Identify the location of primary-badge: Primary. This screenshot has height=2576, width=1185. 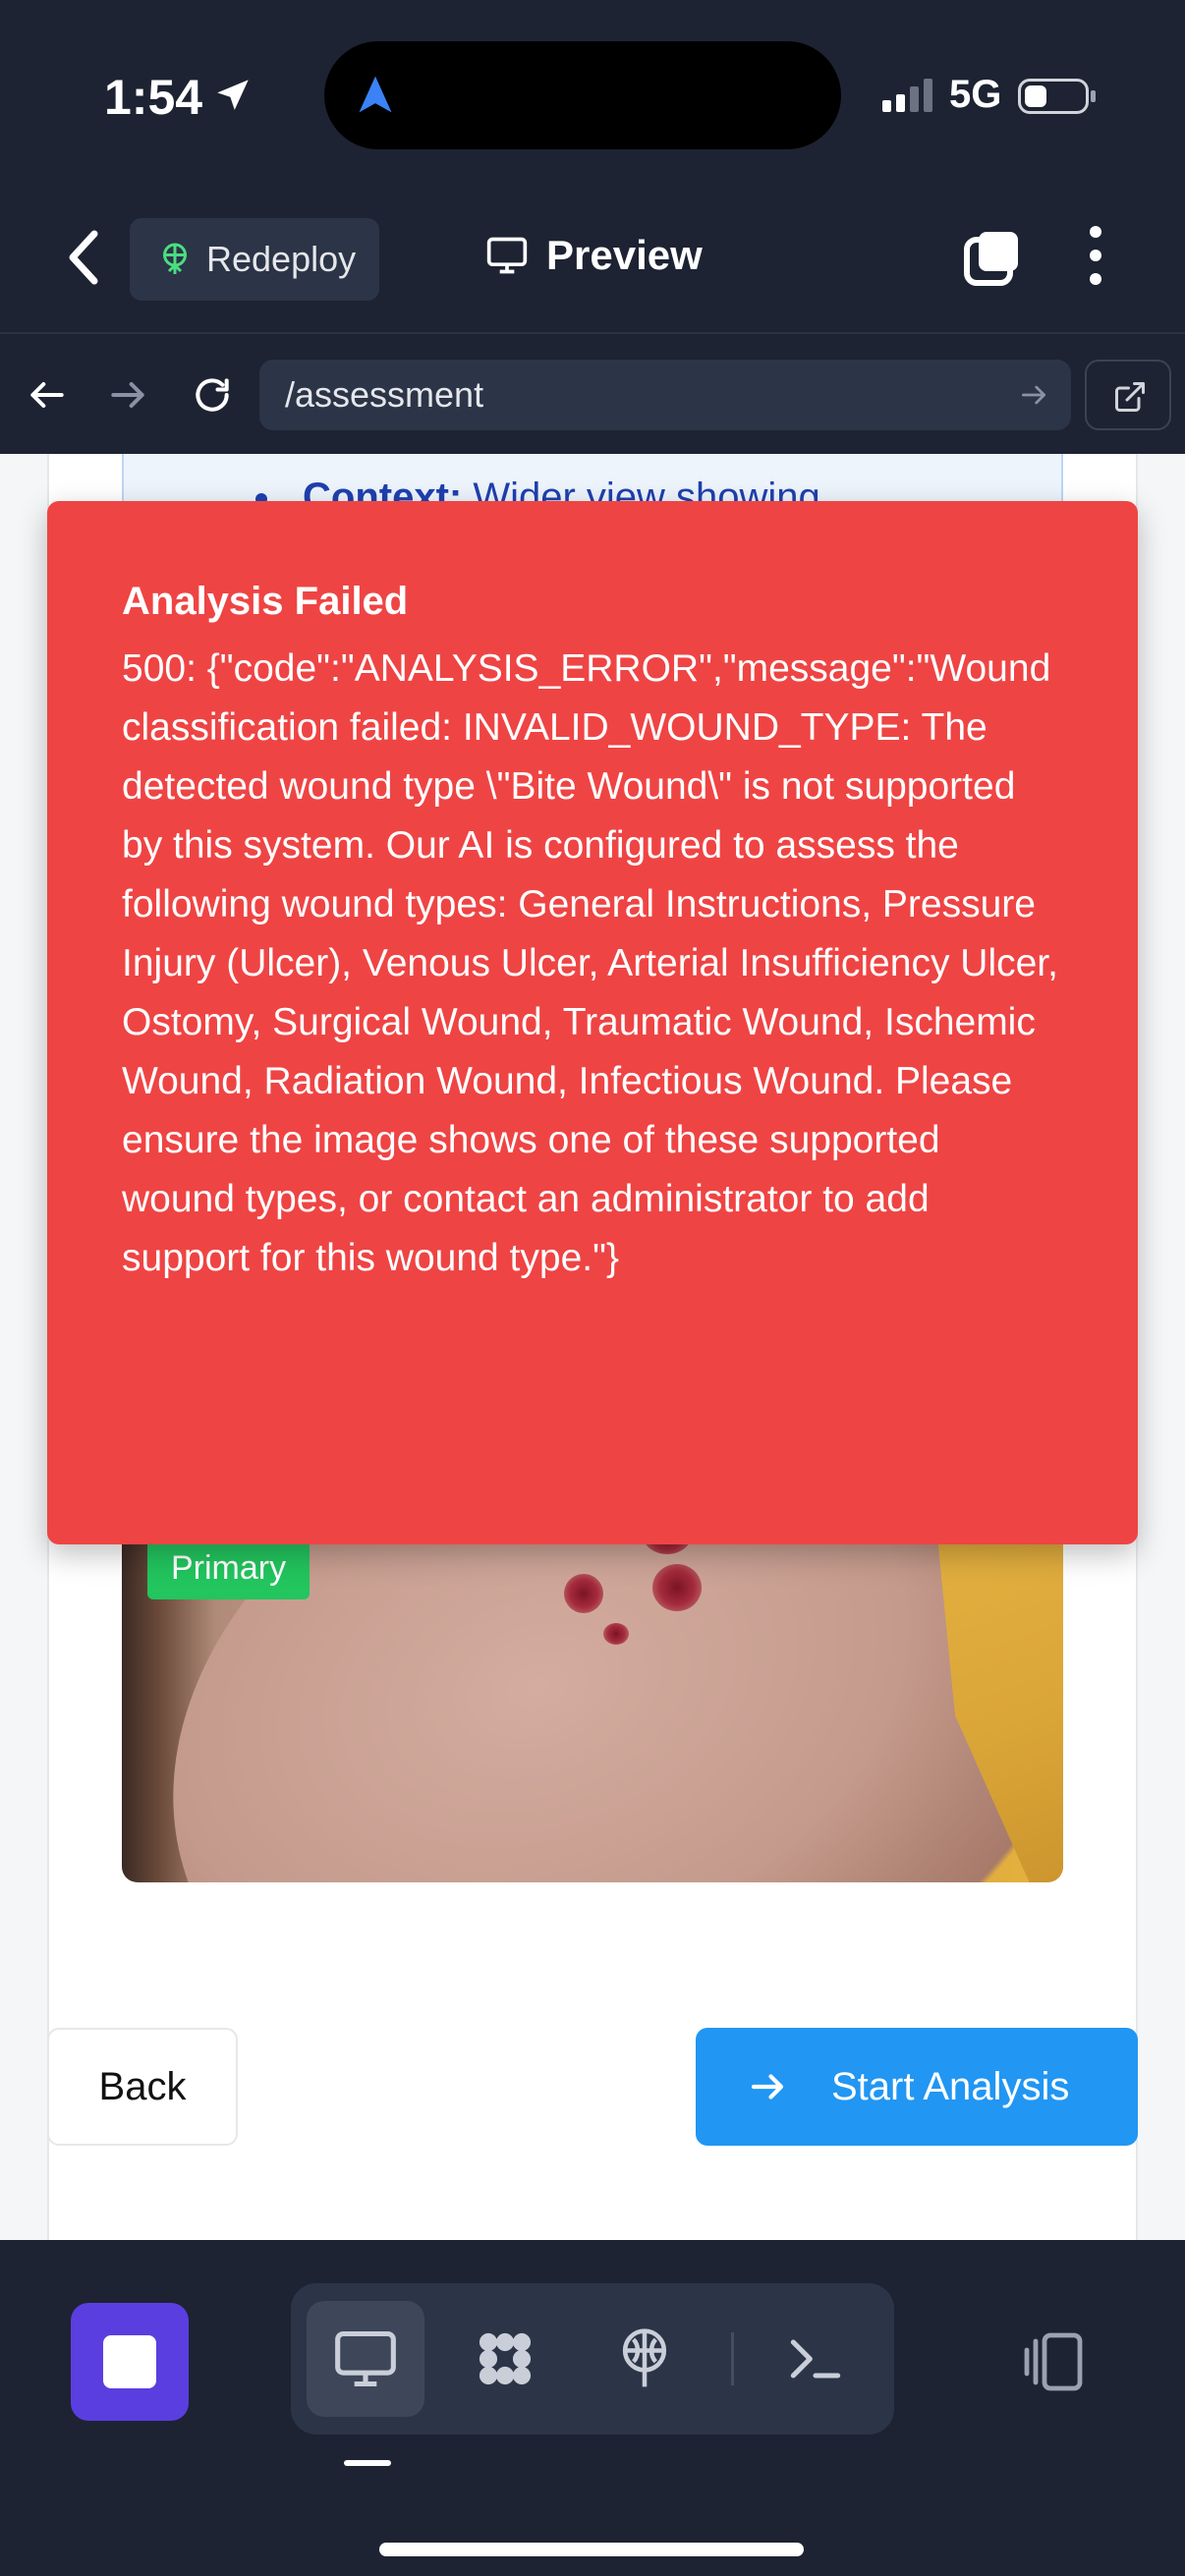
(229, 1568).